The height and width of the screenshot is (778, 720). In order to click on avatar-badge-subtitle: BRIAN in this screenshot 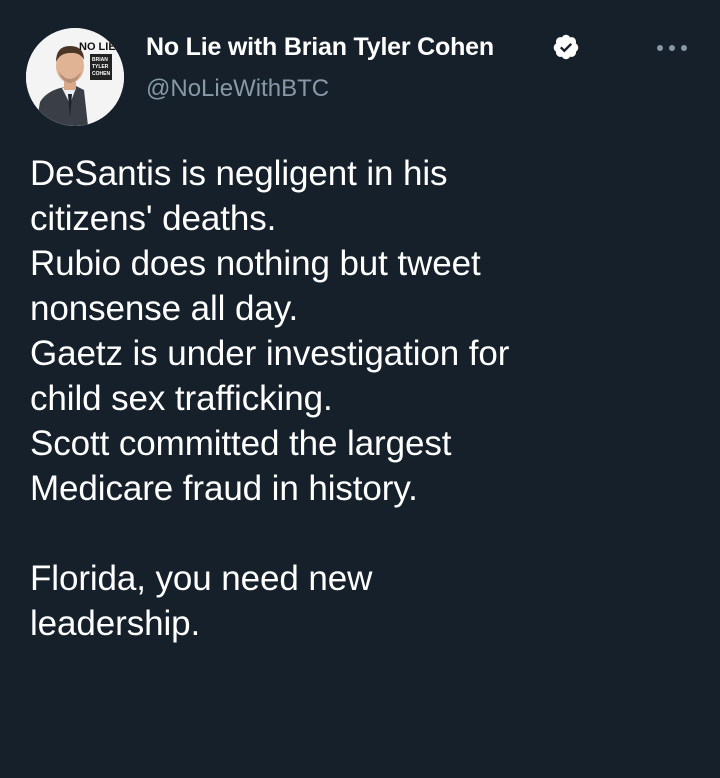, I will do `click(100, 60)`.